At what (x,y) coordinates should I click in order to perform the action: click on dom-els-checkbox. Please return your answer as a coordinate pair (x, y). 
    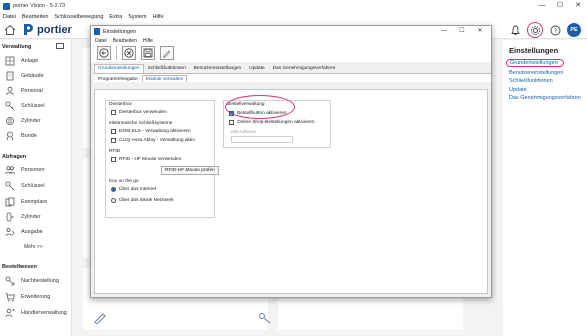
    Looking at the image, I should click on (113, 131).